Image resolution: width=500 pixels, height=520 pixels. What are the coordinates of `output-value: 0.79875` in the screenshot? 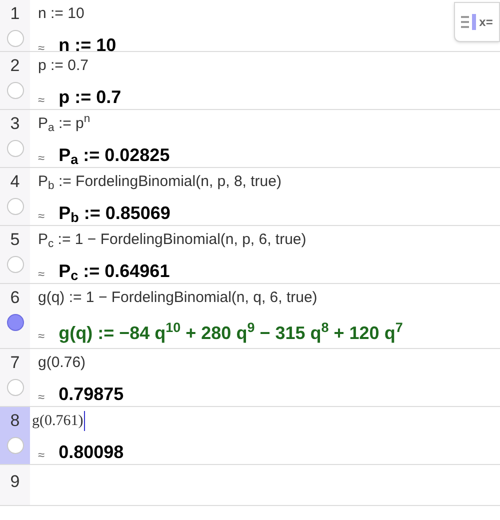 It's located at (91, 394).